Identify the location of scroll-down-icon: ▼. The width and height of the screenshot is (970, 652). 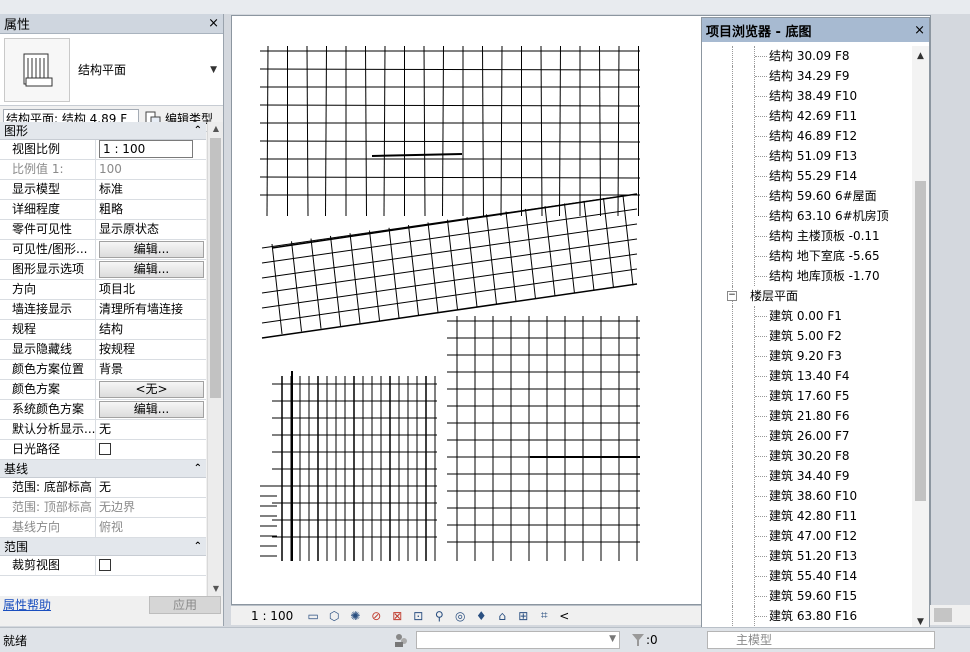
(216, 589).